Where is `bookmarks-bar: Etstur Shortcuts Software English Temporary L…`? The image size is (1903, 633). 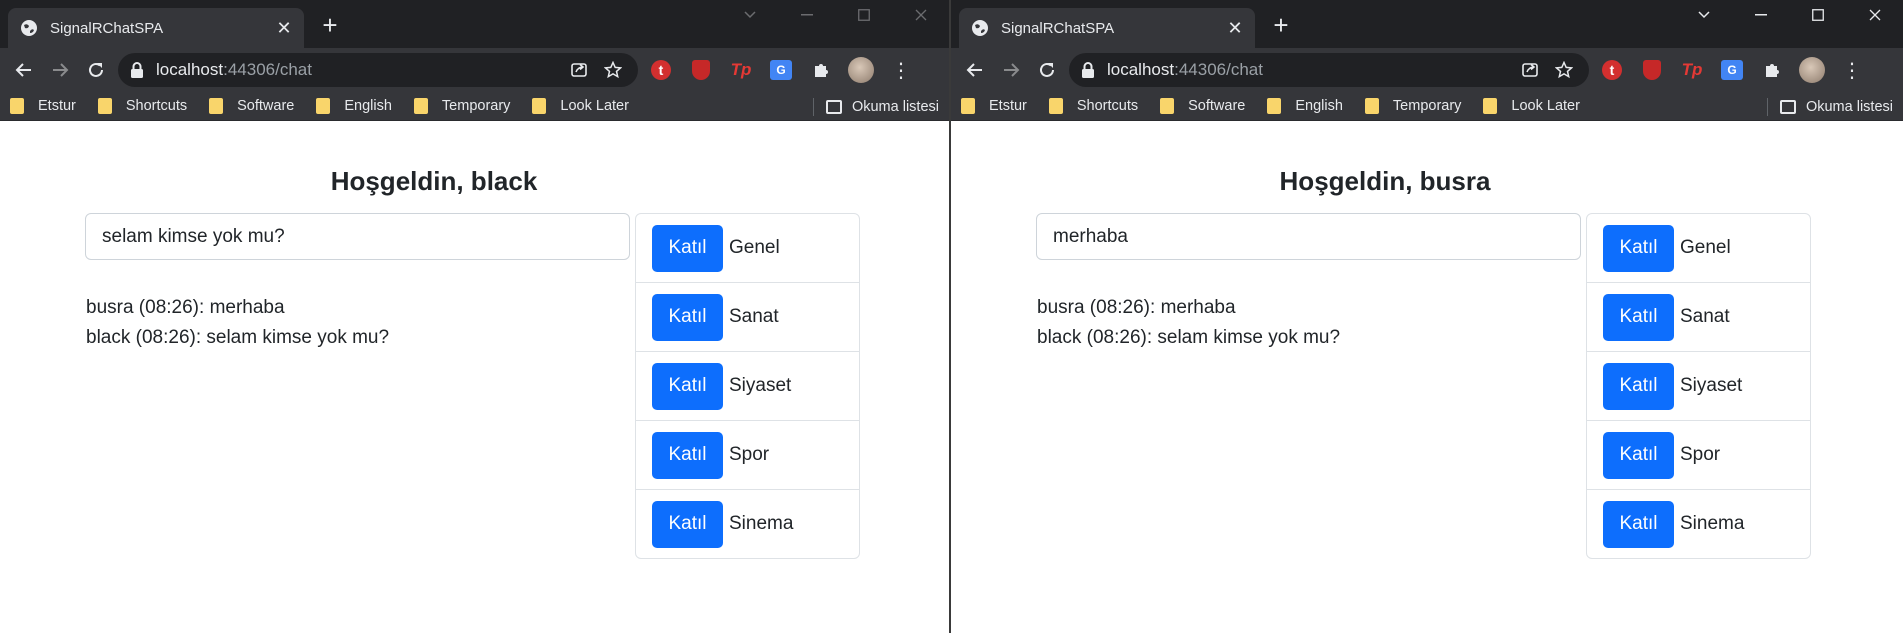
bookmarks-bar: Etstur Shortcuts Software English Temporary L… is located at coordinates (474, 106).